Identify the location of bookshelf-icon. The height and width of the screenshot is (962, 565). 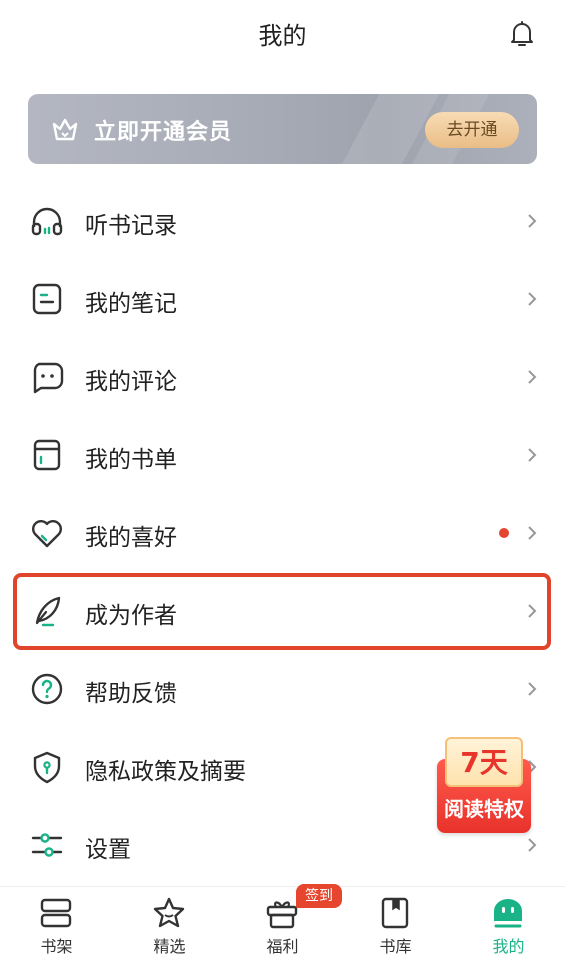
(56, 913).